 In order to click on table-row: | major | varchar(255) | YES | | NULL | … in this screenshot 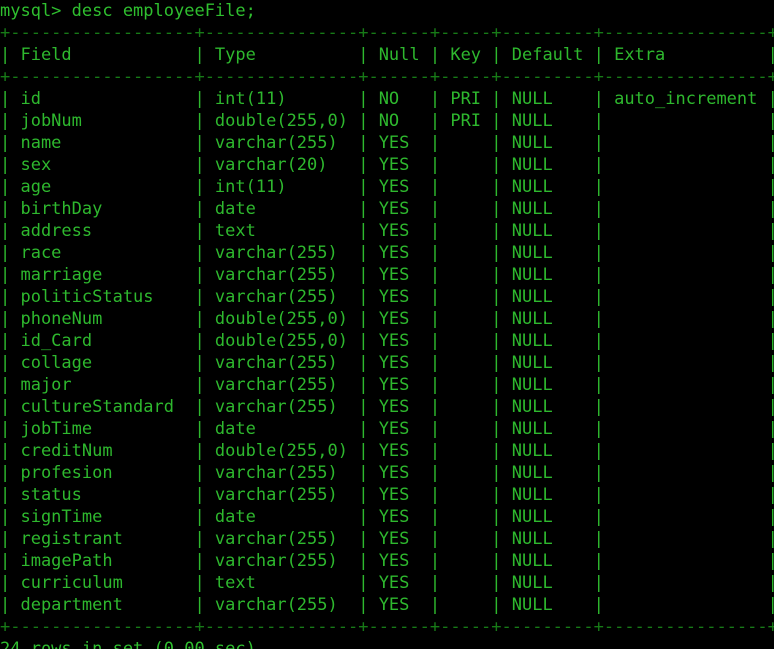, I will do `click(387, 385)`.